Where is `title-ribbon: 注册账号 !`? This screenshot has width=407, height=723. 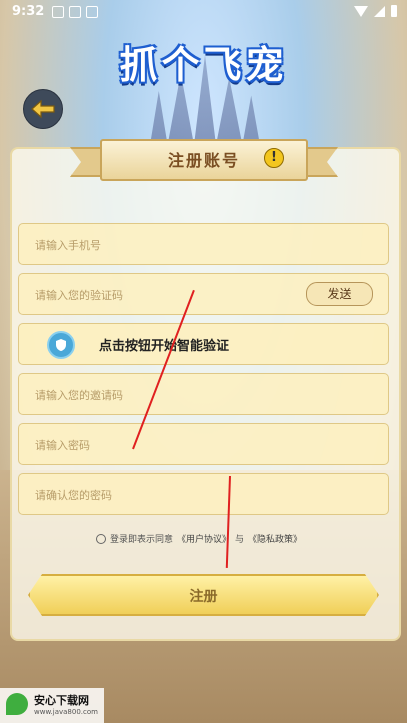
title-ribbon: 注册账号 ! is located at coordinates (204, 160).